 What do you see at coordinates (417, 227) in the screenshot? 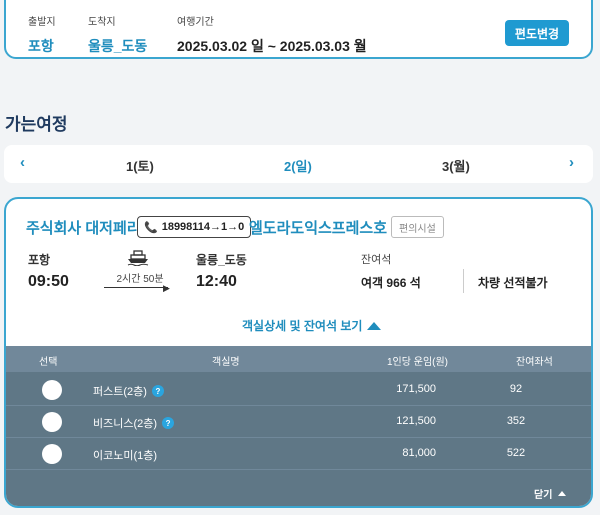
I see `facility-button: 편의시설` at bounding box center [417, 227].